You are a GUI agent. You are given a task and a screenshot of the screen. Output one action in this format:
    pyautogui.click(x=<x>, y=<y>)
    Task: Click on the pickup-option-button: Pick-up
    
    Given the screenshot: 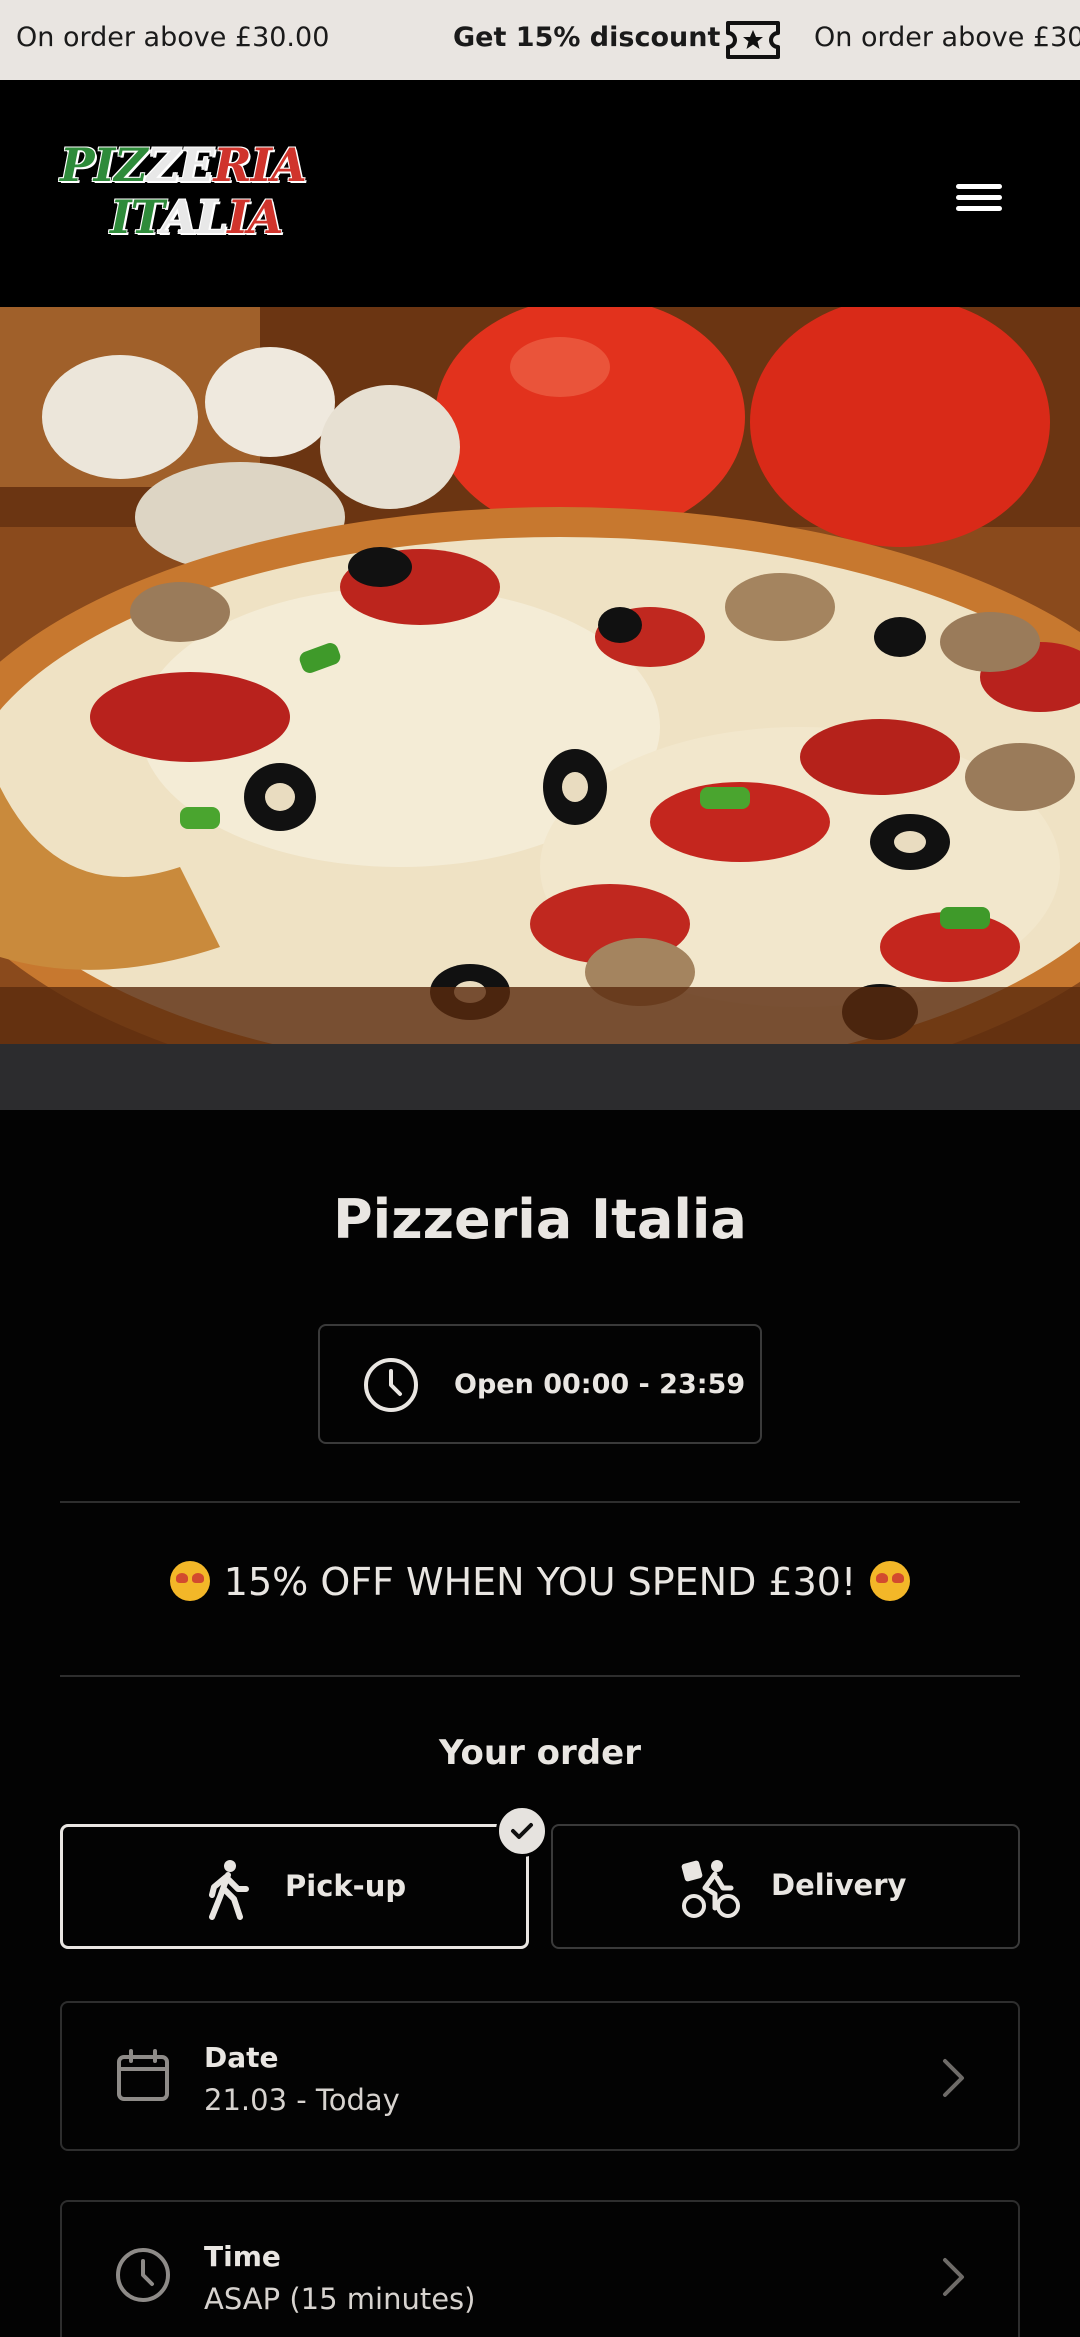 What is the action you would take?
    pyautogui.click(x=294, y=1886)
    